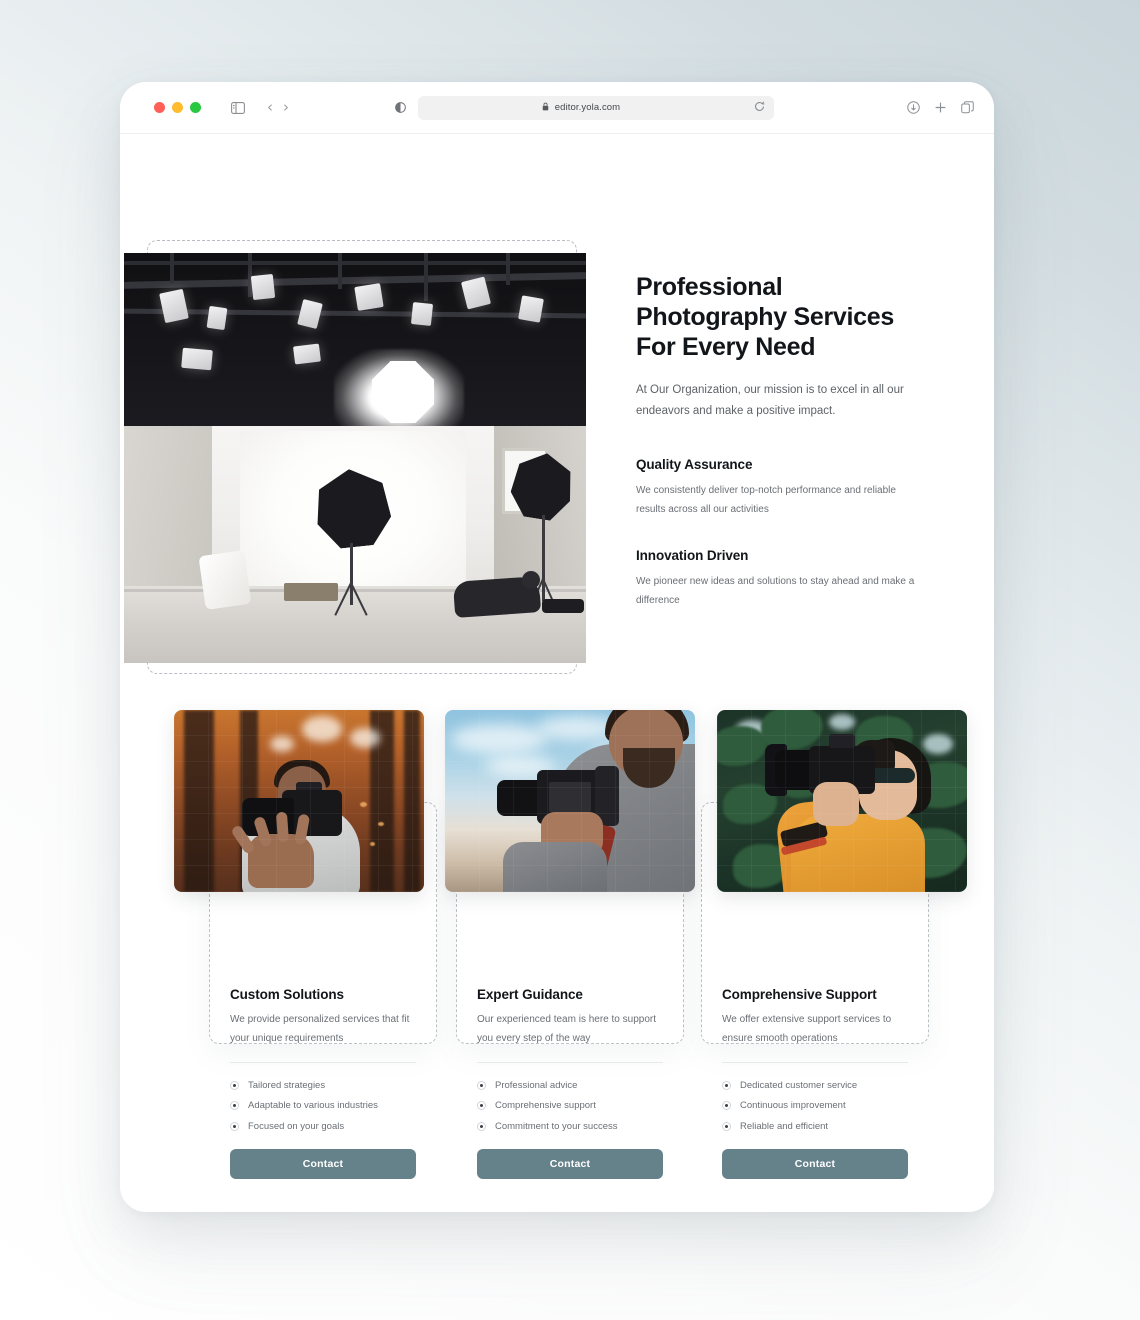 The image size is (1140, 1320). I want to click on list-item: Commitment to your success, so click(570, 1126).